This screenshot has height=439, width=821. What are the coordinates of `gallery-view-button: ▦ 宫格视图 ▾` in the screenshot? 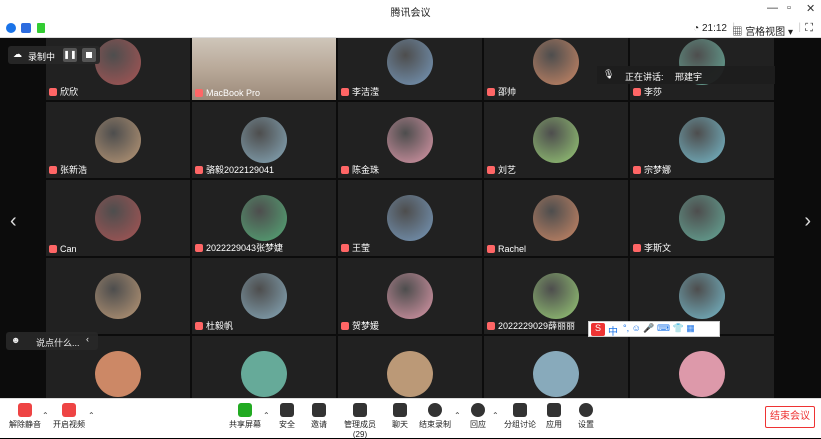 It's located at (762, 30).